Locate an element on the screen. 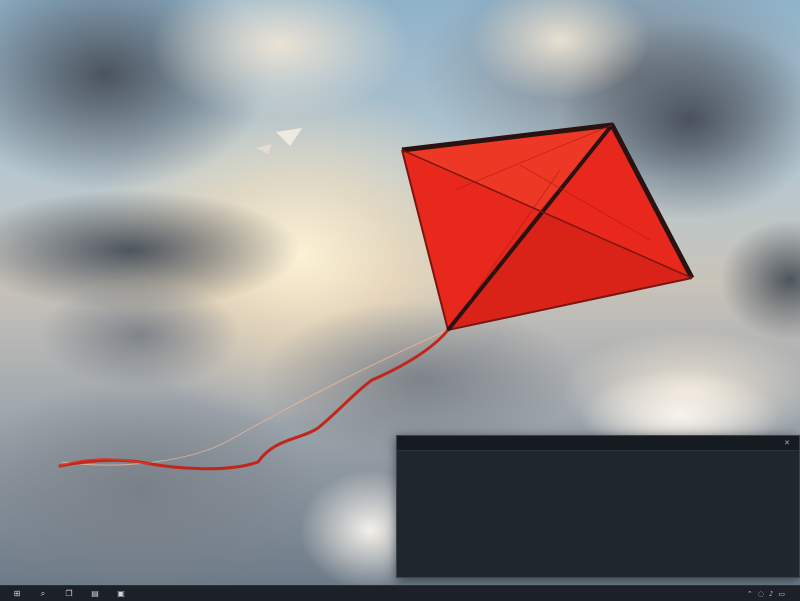 This screenshot has width=800, height=601. volume-icon: ♪ is located at coordinates (771, 594).